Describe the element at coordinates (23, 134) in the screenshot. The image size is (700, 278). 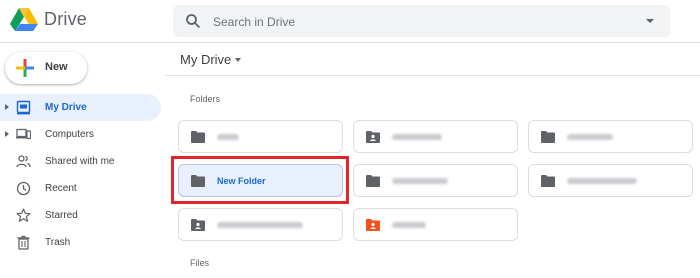
I see `computers-icon` at that location.